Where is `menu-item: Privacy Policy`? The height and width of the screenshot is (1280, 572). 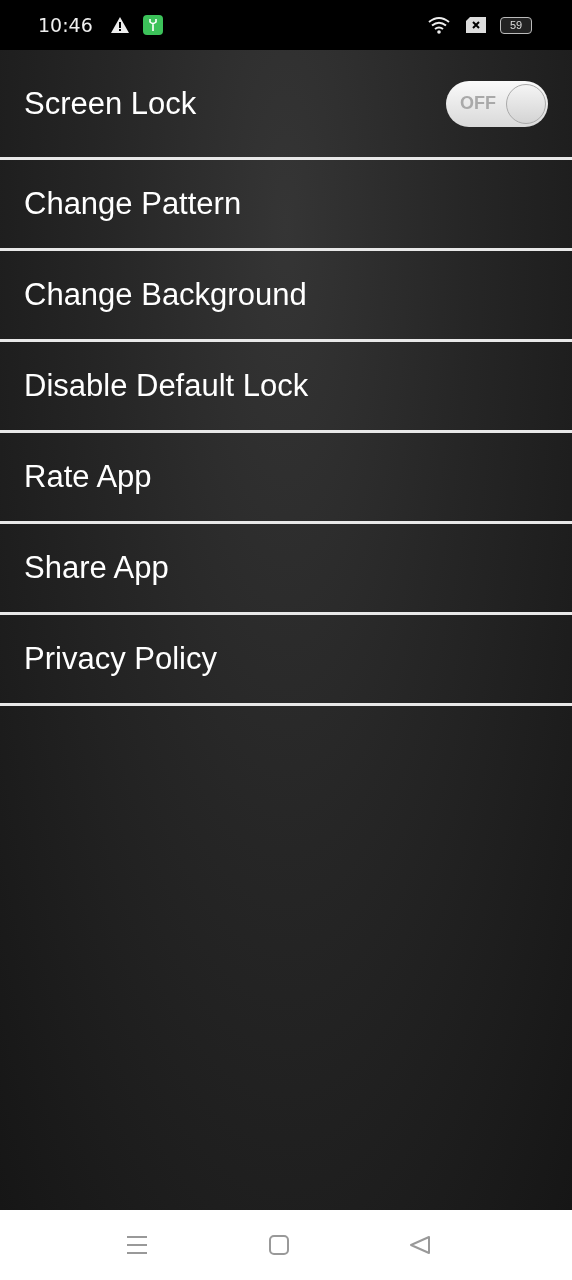 menu-item: Privacy Policy is located at coordinates (286, 659).